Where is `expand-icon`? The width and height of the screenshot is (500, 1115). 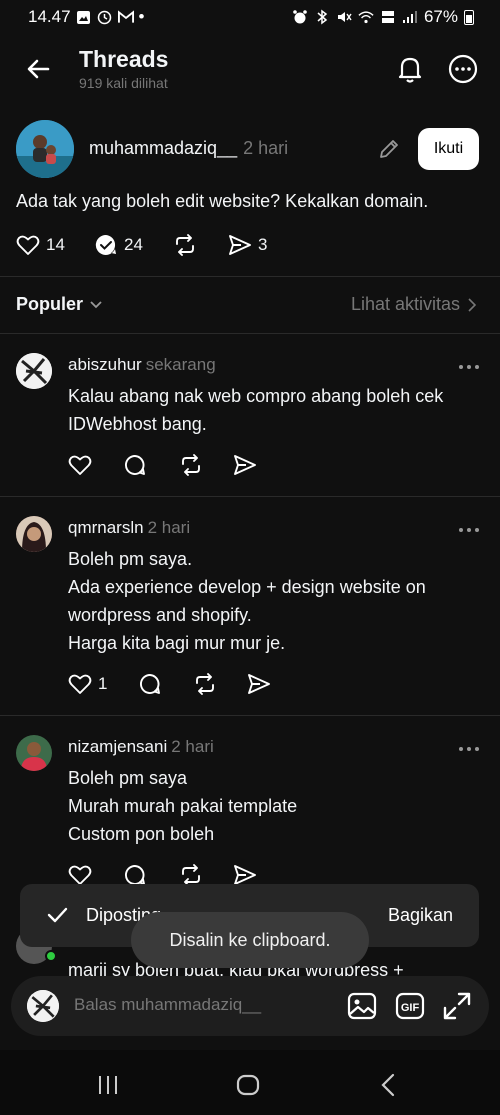
expand-icon is located at coordinates (457, 1006).